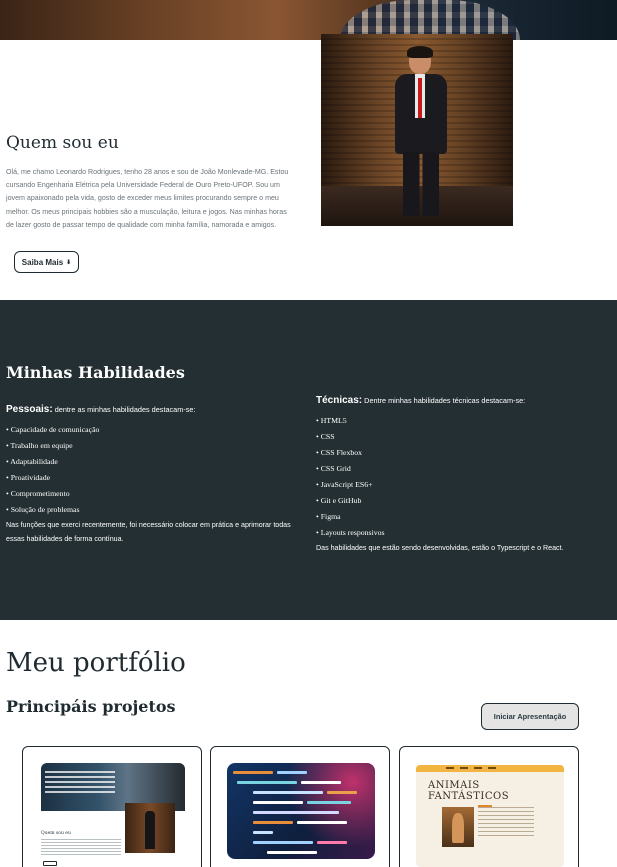 Image resolution: width=617 pixels, height=867 pixels. Describe the element at coordinates (308, 20) in the screenshot. I see `hero-banner-image` at that location.